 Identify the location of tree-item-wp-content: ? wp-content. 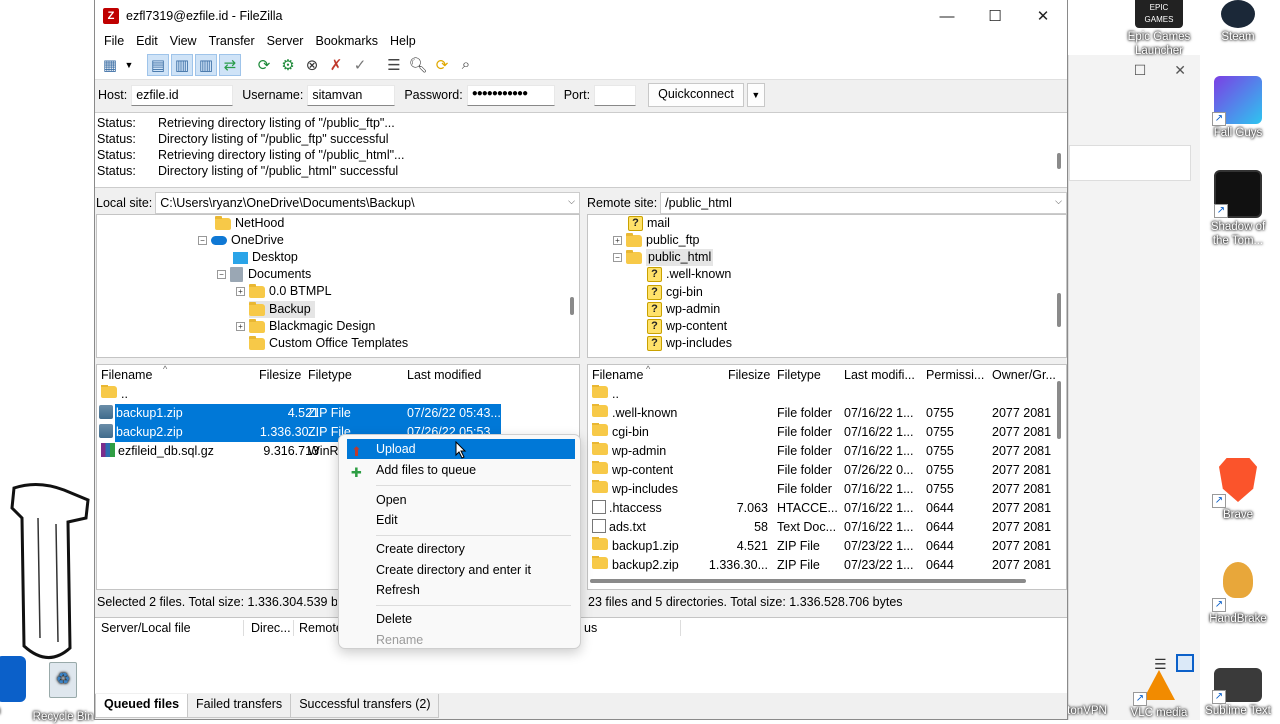
(687, 326).